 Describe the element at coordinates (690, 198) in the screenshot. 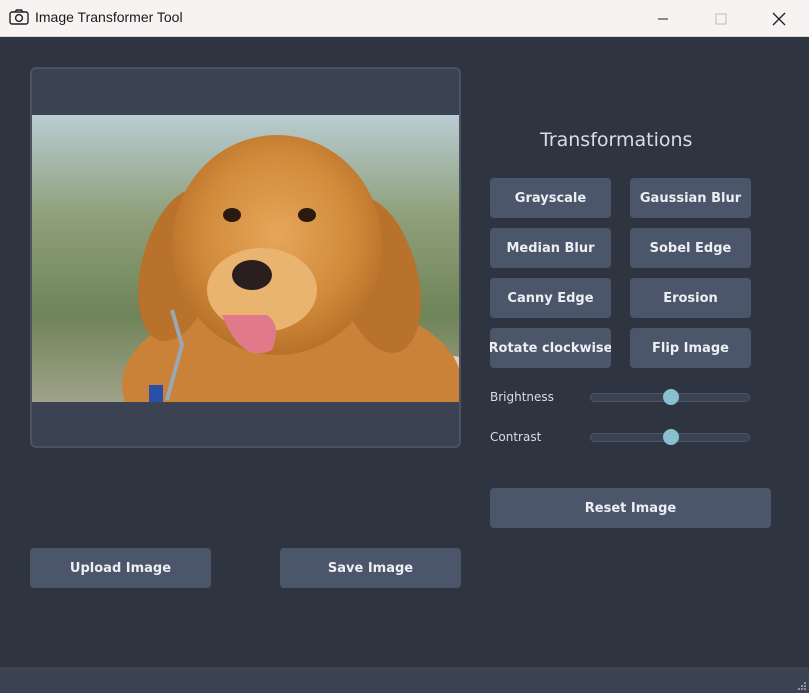

I see `gaussian-blur-button: Gaussian Blur` at that location.